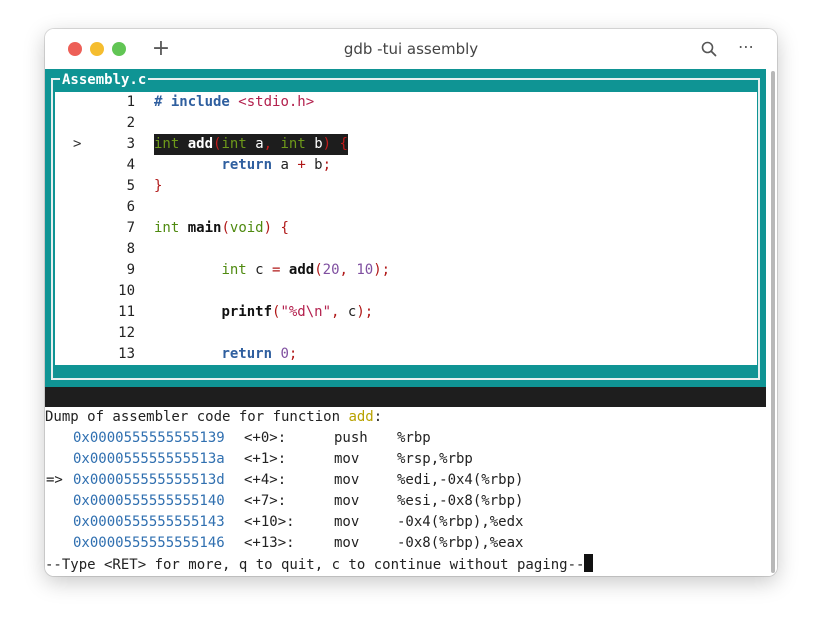 This screenshot has height=637, width=822. Describe the element at coordinates (130, 207) in the screenshot. I see `line-number: 6` at that location.